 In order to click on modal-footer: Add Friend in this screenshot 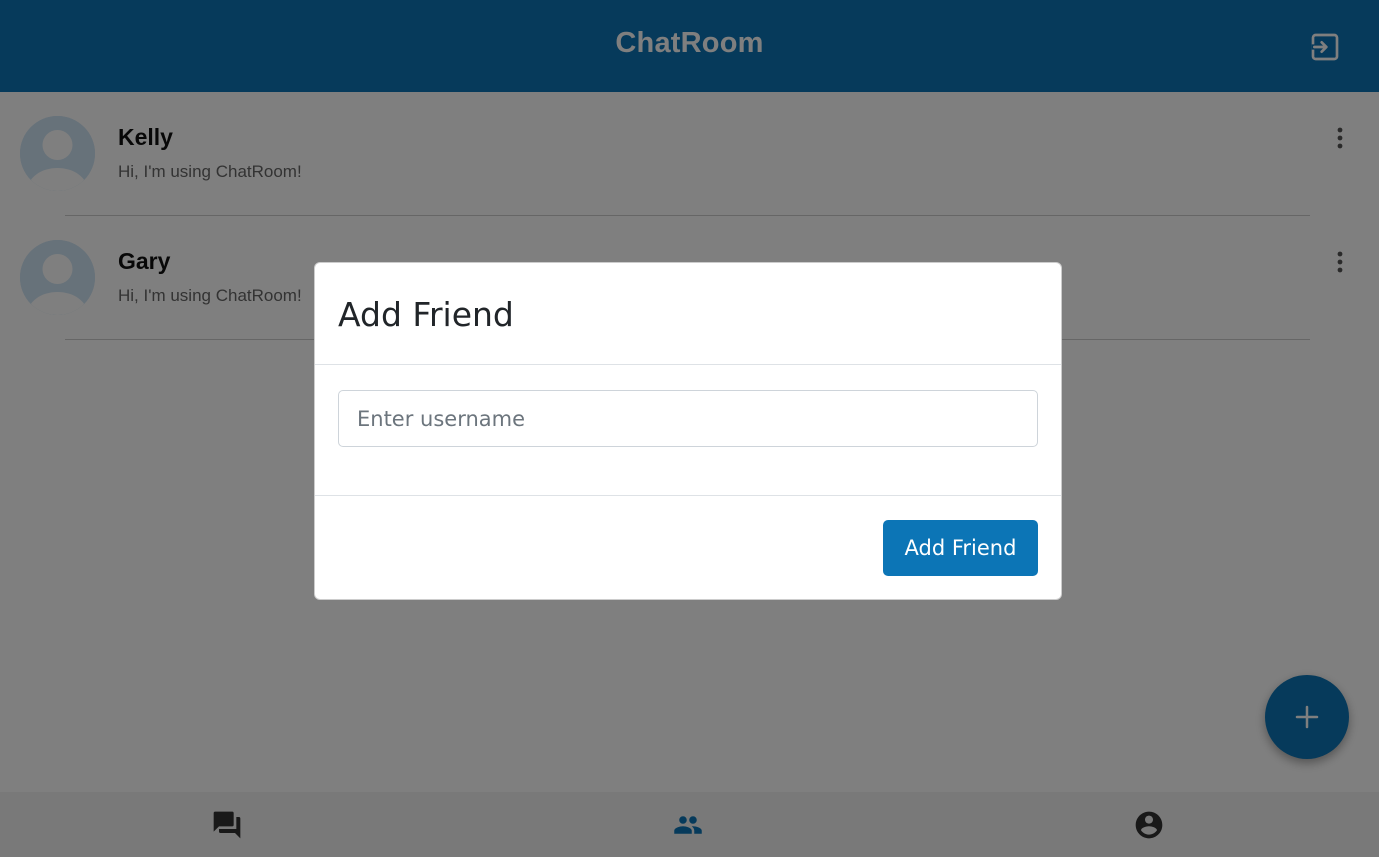, I will do `click(688, 548)`.